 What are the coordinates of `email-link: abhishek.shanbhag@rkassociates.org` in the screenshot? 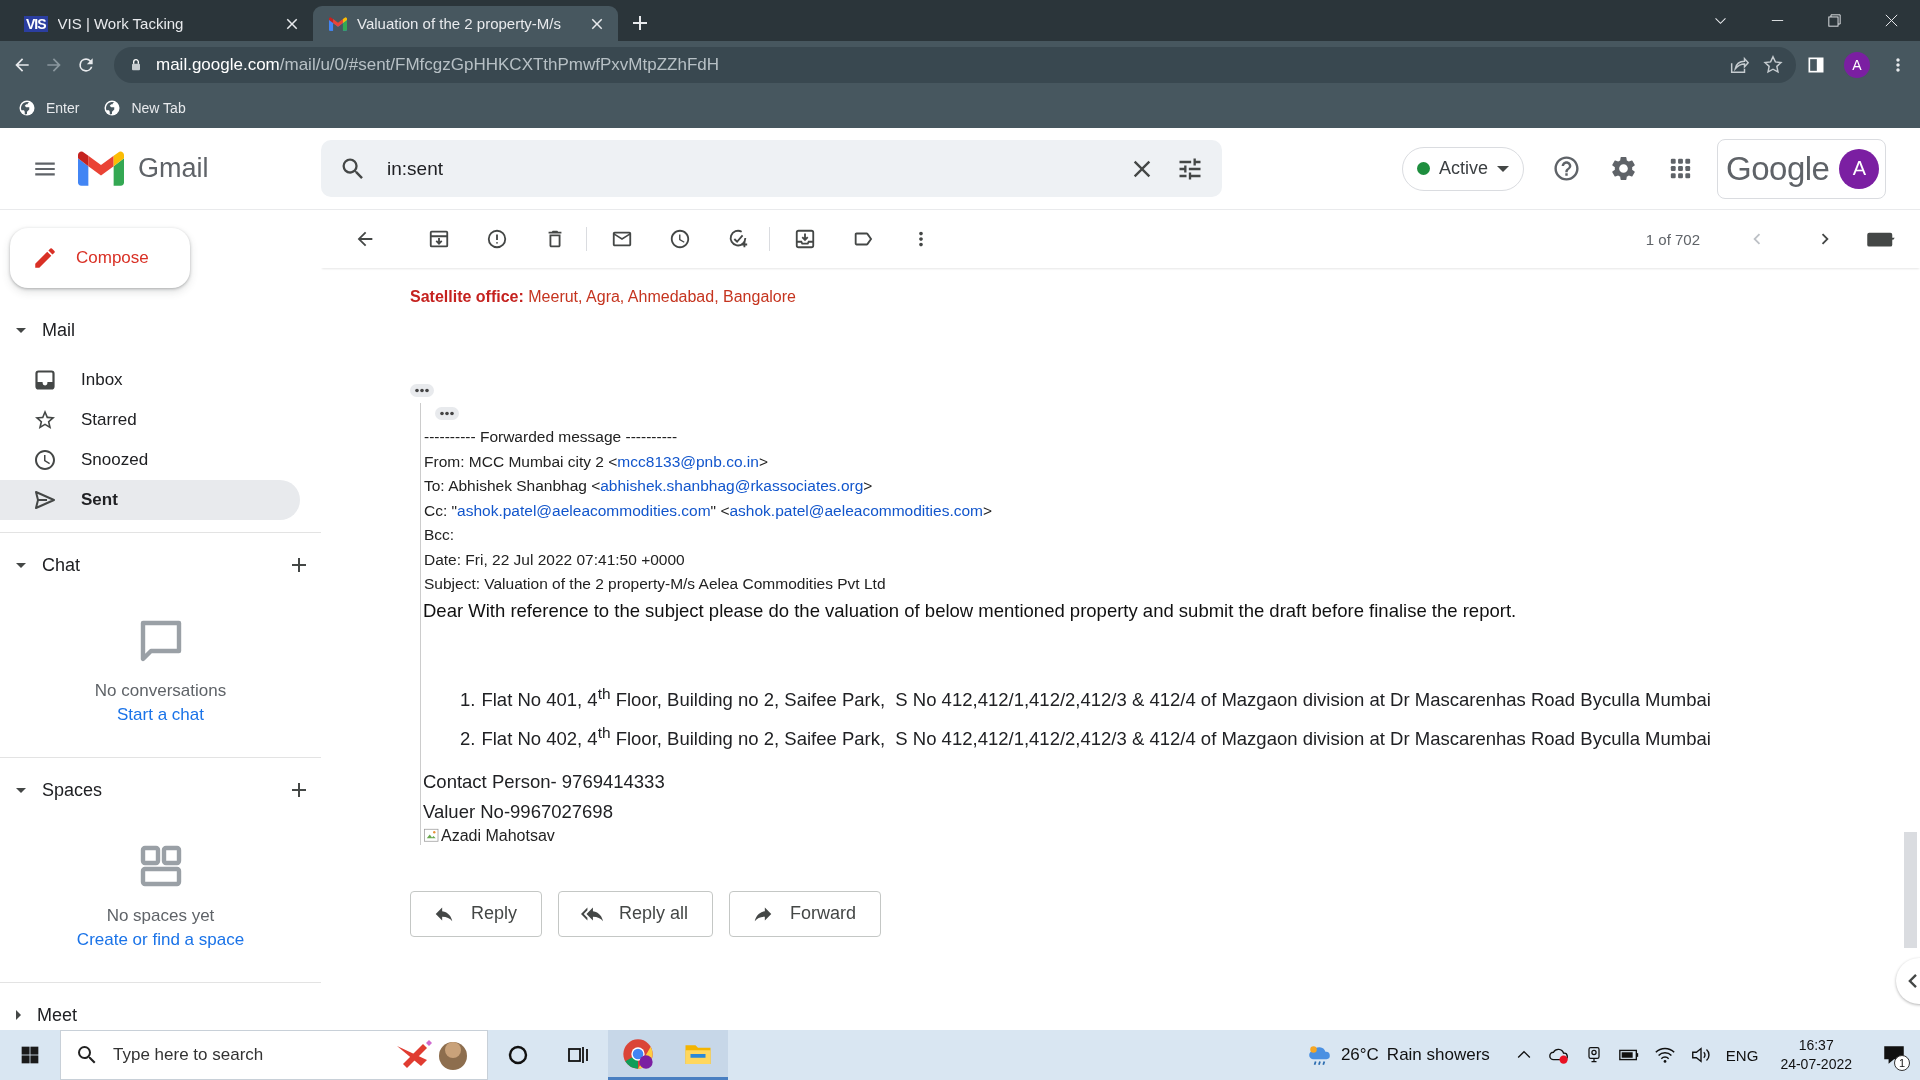 It's located at (732, 485).